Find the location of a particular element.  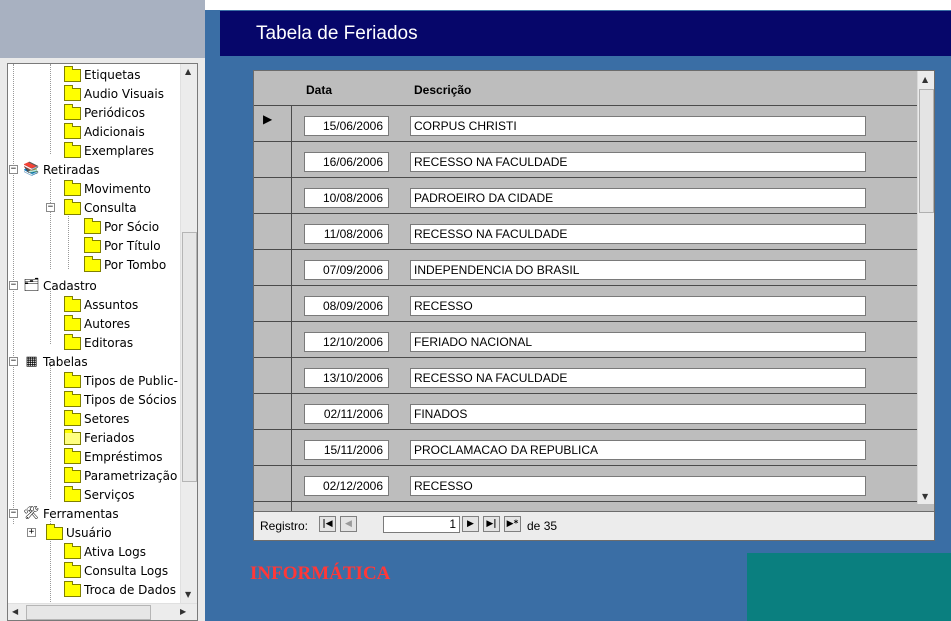

table-row: 11/08/2006 RECESSO NA FACULDADE is located at coordinates (585, 231).